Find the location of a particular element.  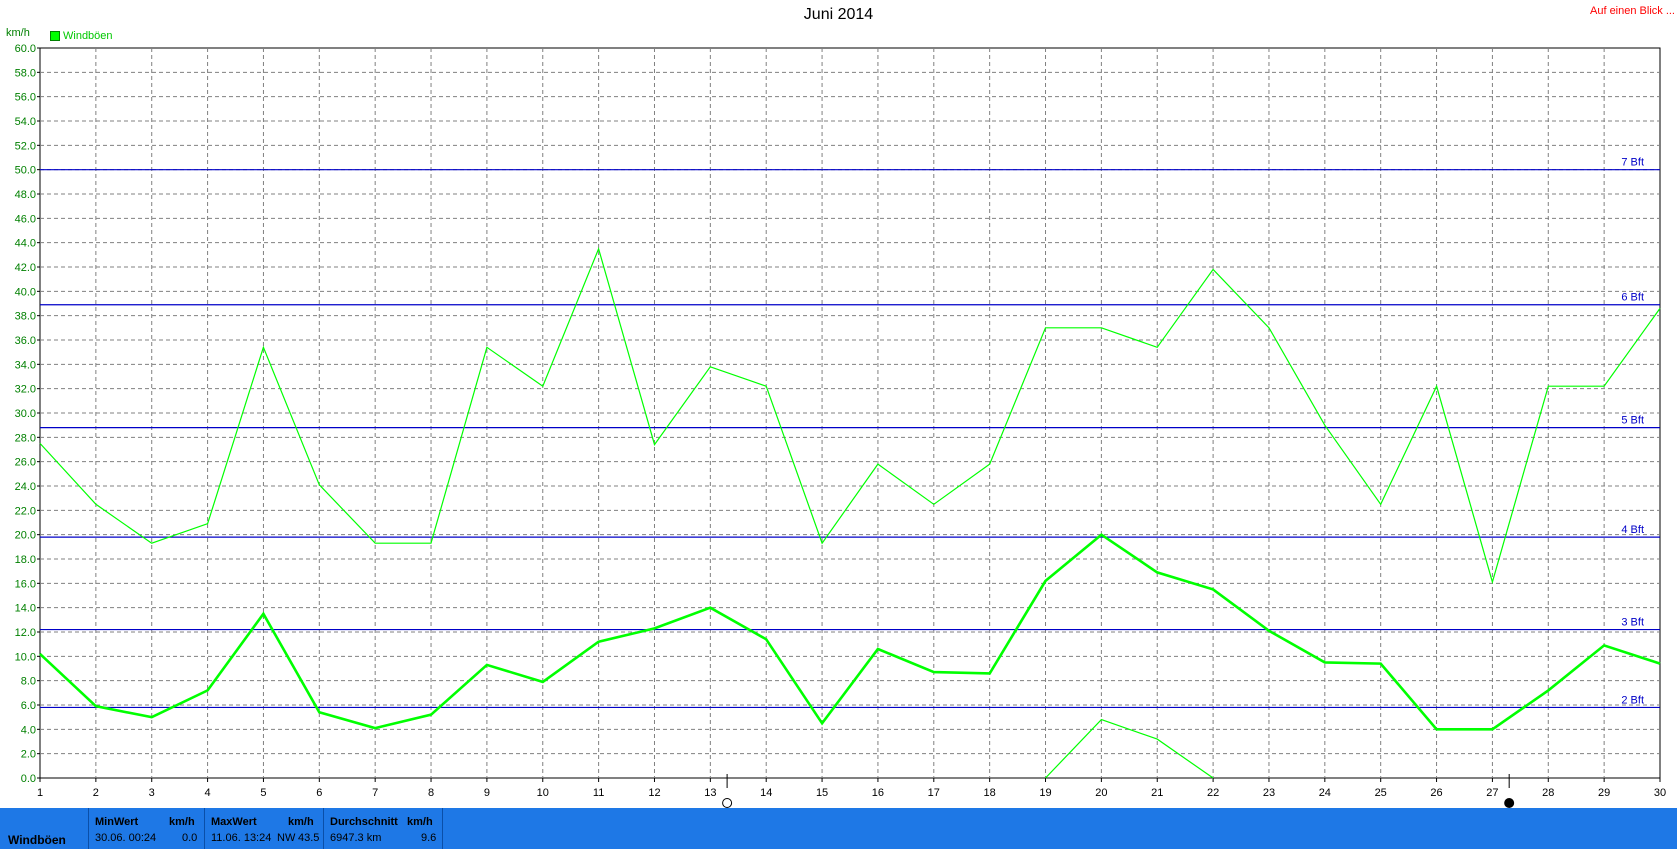

chart-title: Juni 2014 is located at coordinates (838, 14).